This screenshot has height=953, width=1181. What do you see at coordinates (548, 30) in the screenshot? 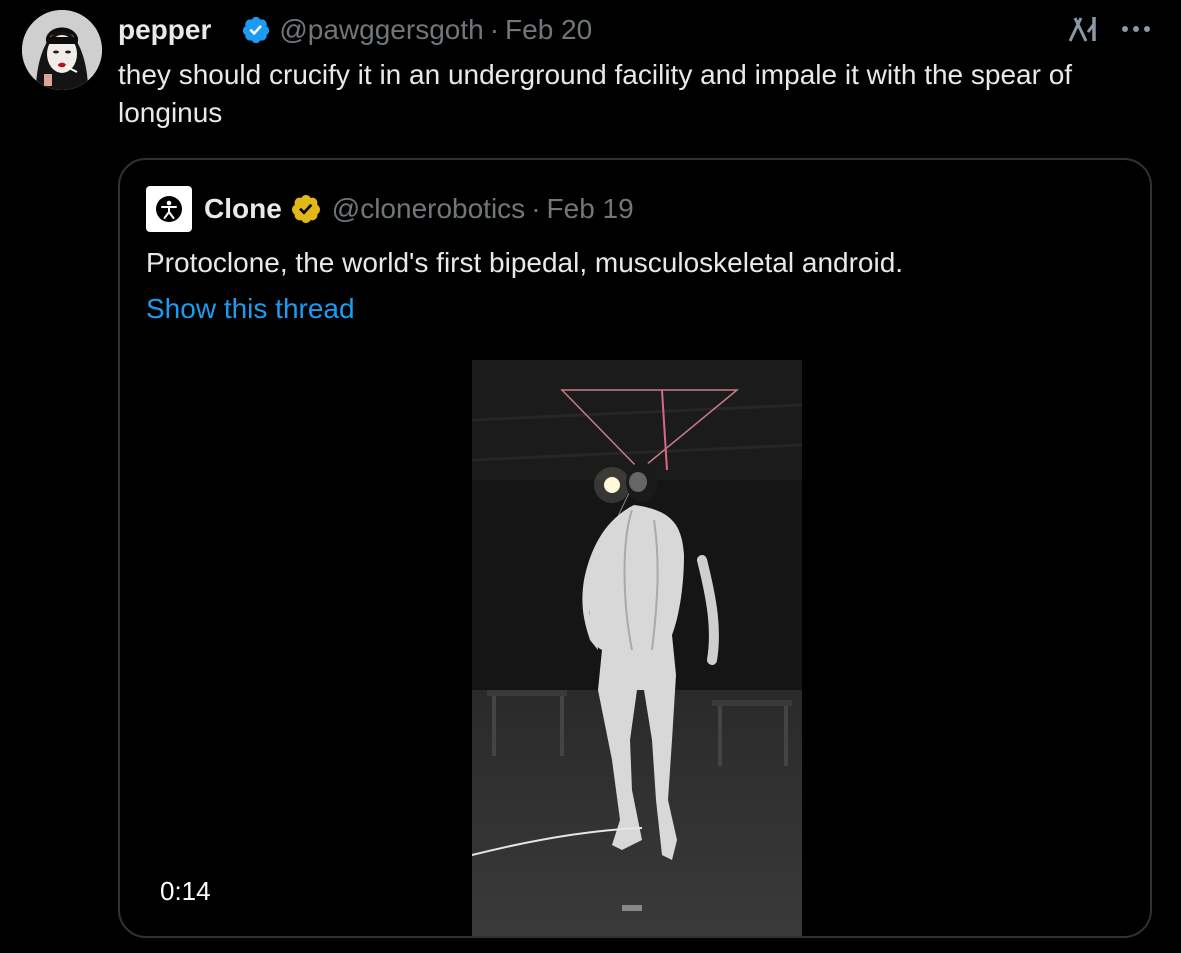
I see `tweet-date: Feb 20` at bounding box center [548, 30].